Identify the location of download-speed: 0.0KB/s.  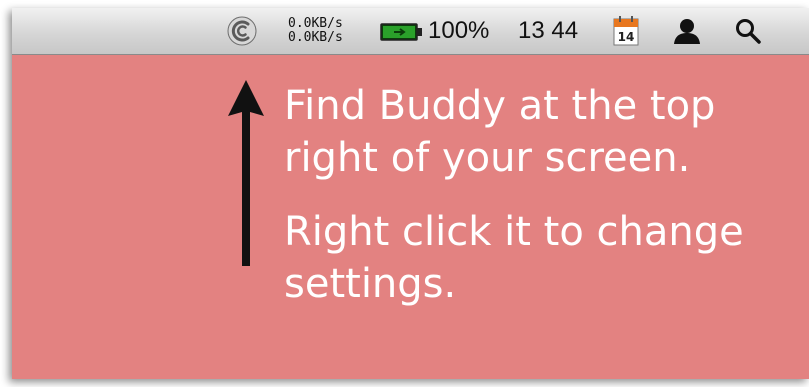
(315, 37).